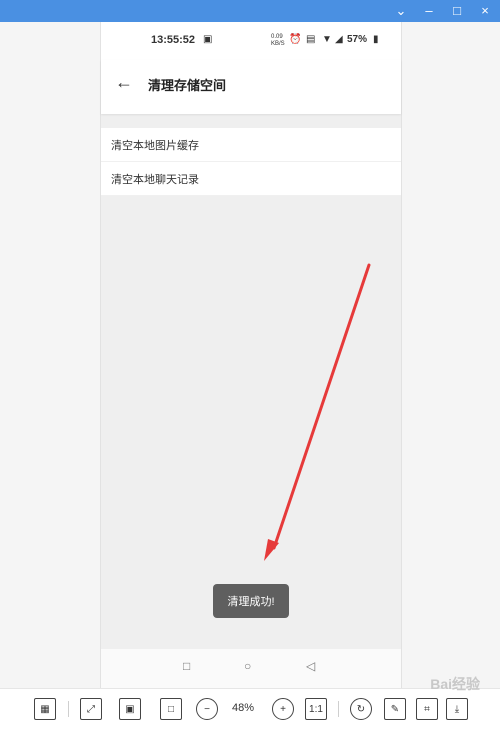 Image resolution: width=500 pixels, height=729 pixels. Describe the element at coordinates (251, 179) in the screenshot. I see `clear-chat-history-item: 清空本地聊天记录` at that location.